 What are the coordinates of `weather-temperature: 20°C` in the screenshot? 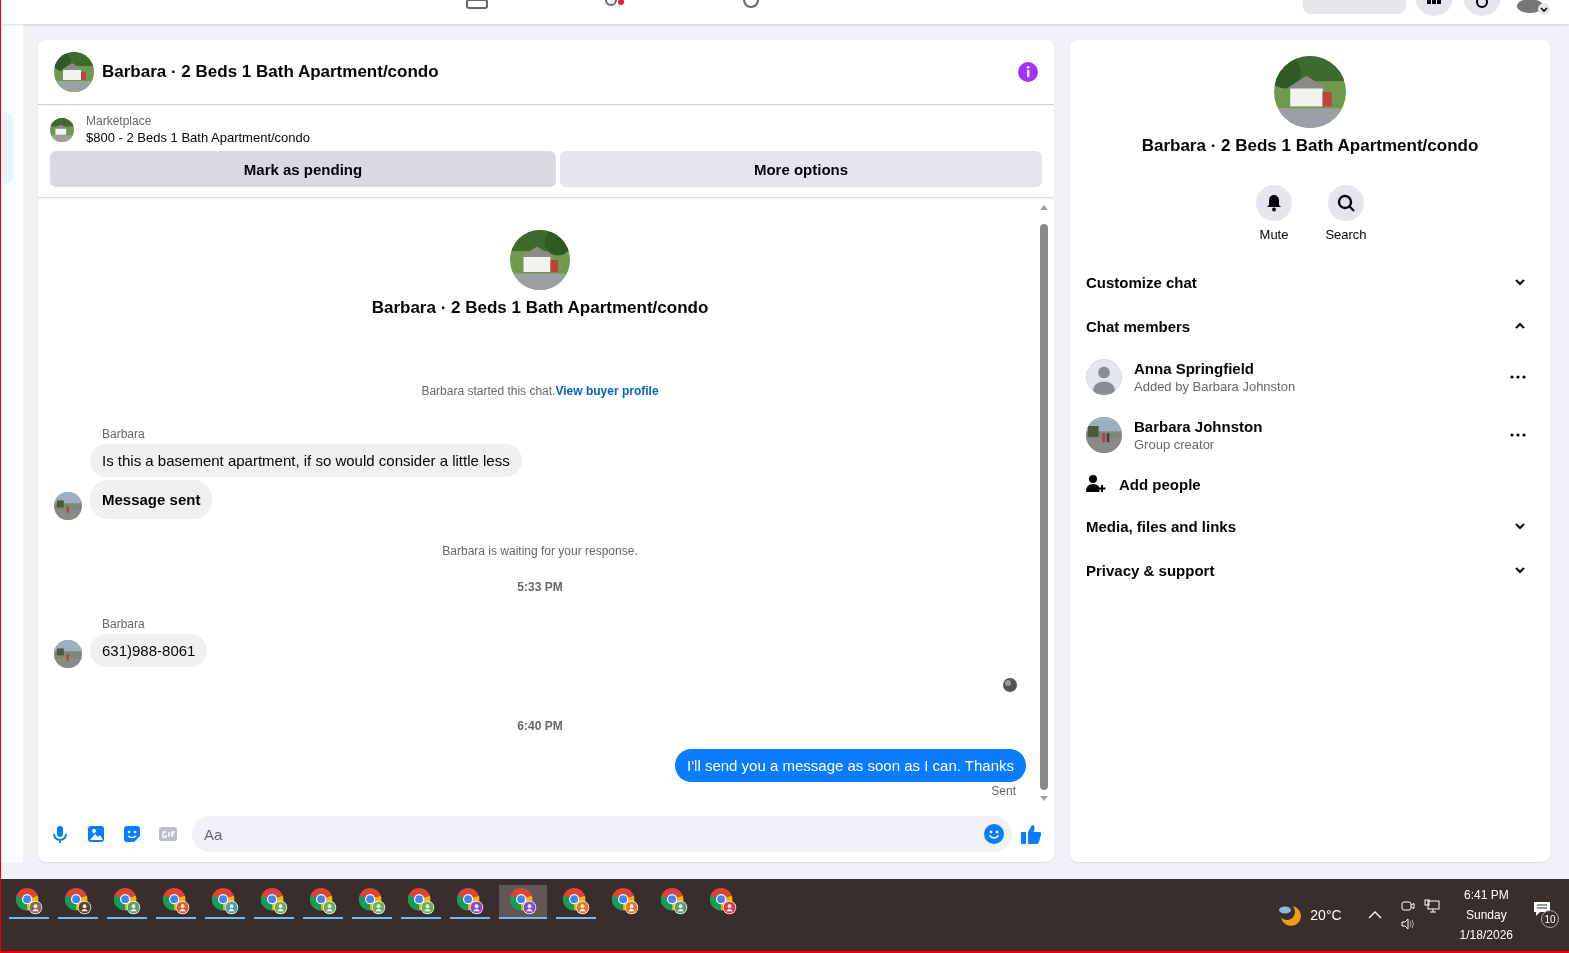 It's located at (1326, 915).